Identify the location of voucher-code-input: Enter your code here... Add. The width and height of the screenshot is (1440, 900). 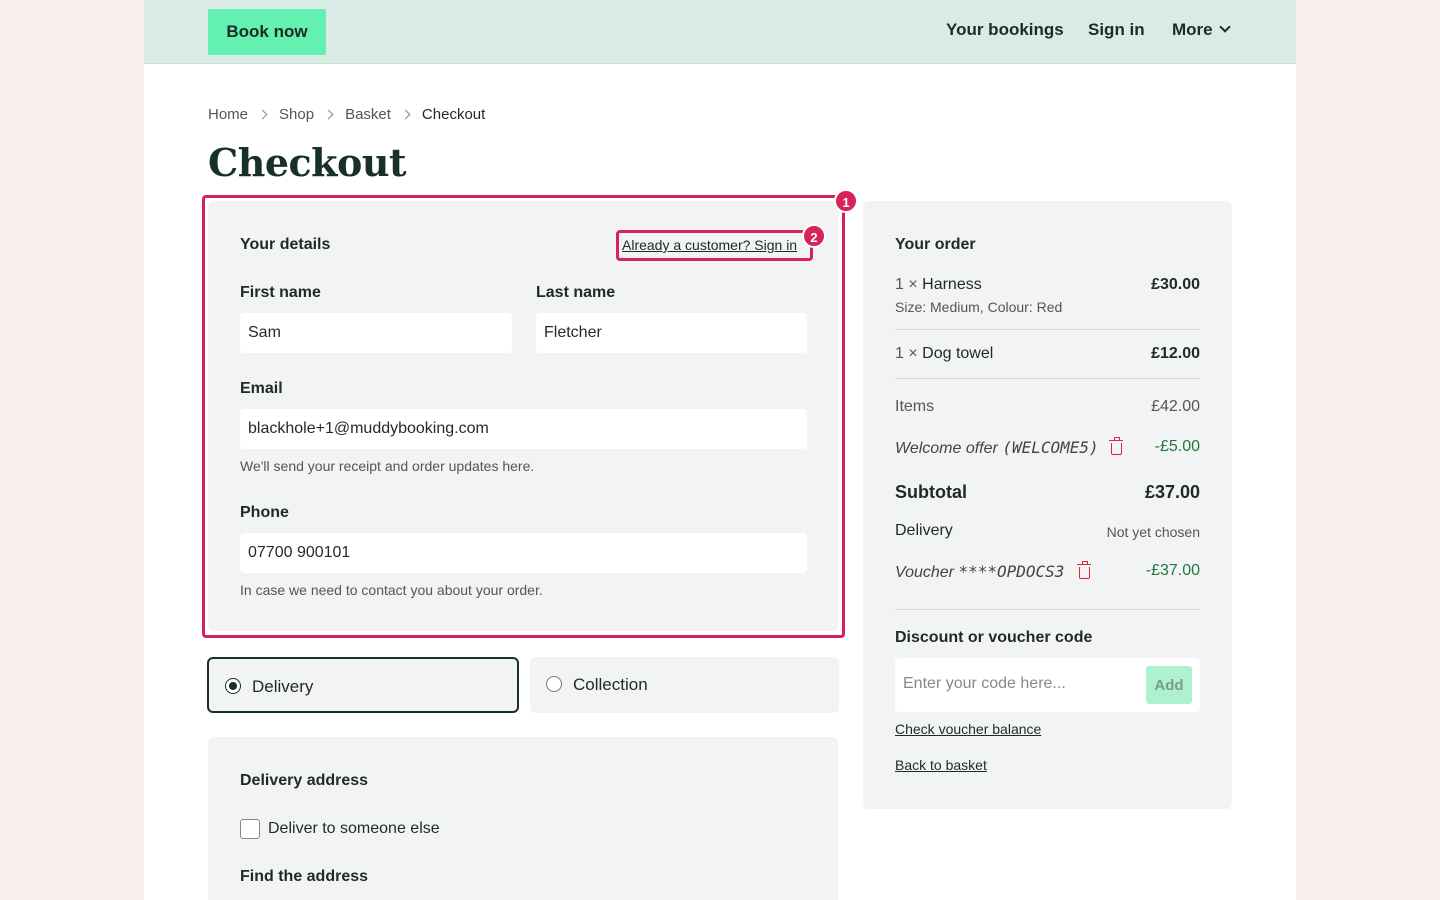
(1047, 685).